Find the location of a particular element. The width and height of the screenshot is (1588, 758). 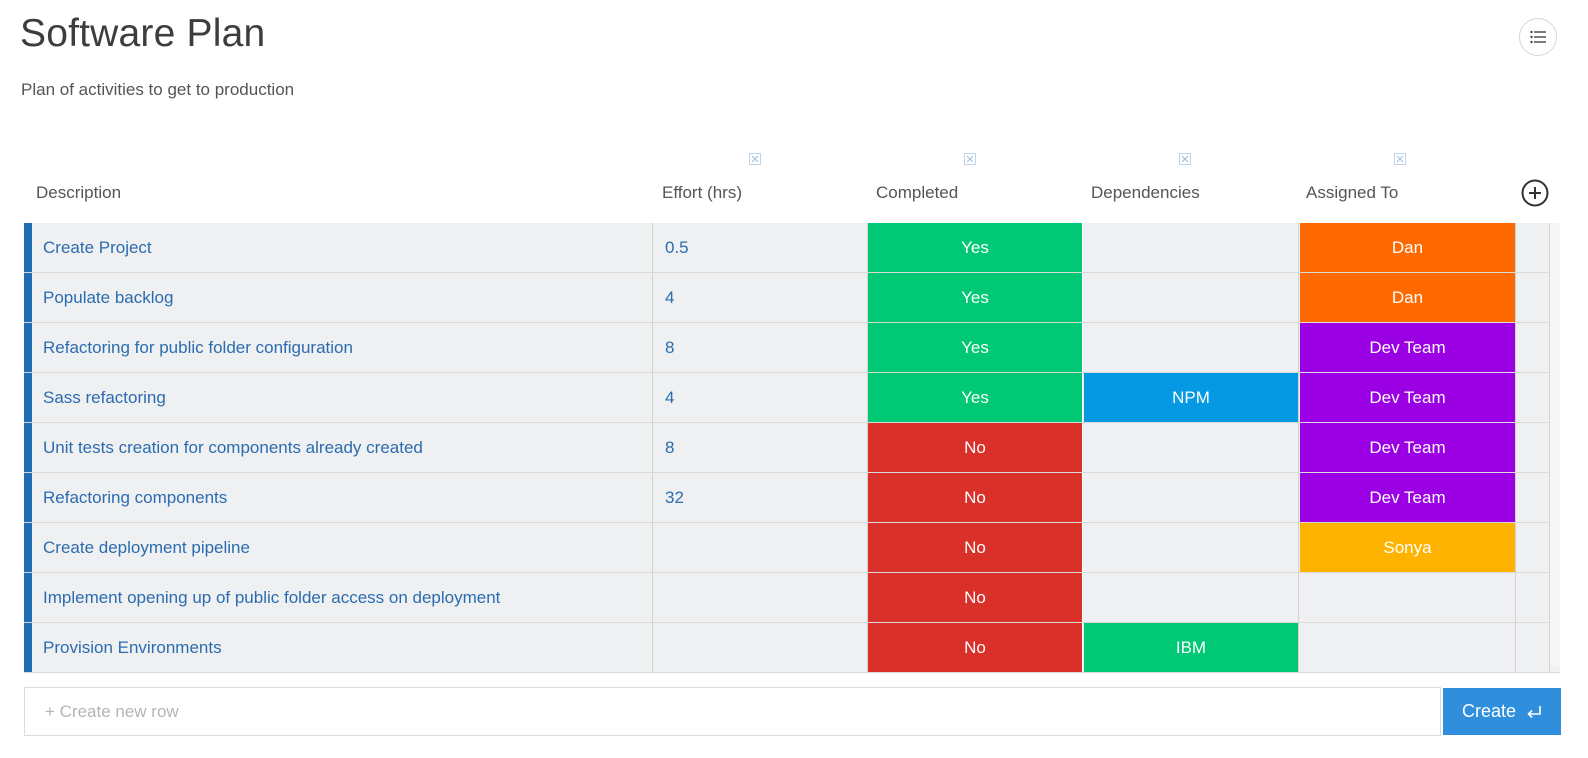

dependency-badge: IBM is located at coordinates (1191, 647).